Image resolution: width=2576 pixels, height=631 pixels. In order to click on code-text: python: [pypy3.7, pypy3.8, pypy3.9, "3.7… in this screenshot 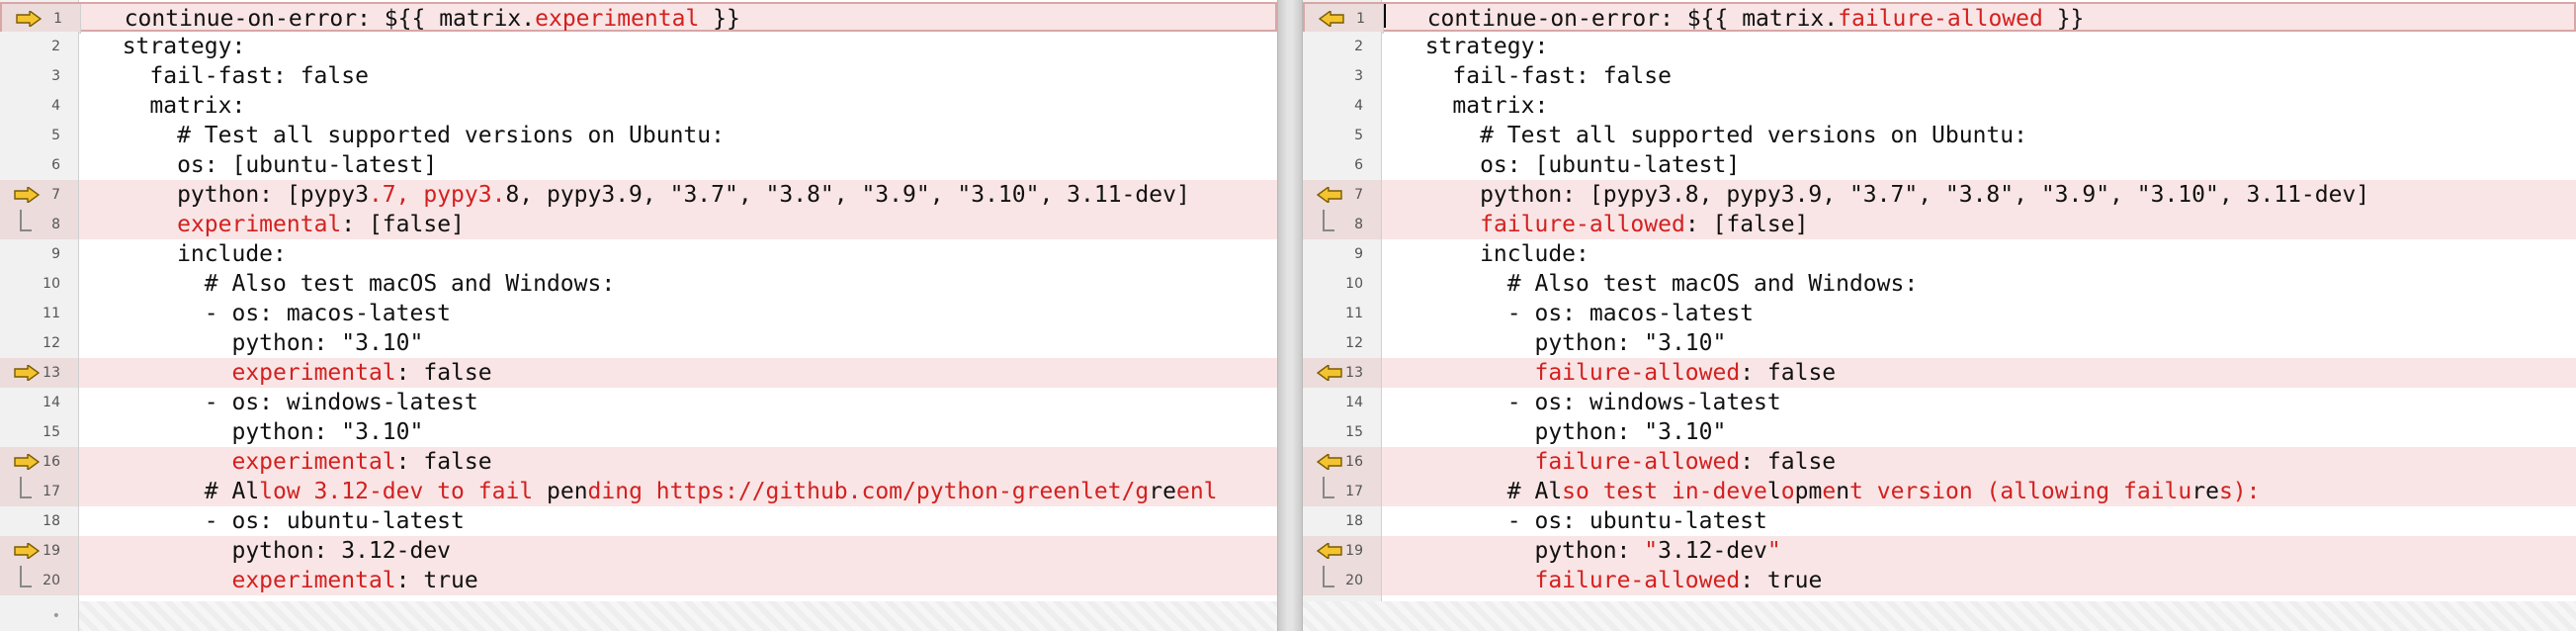, I will do `click(642, 195)`.